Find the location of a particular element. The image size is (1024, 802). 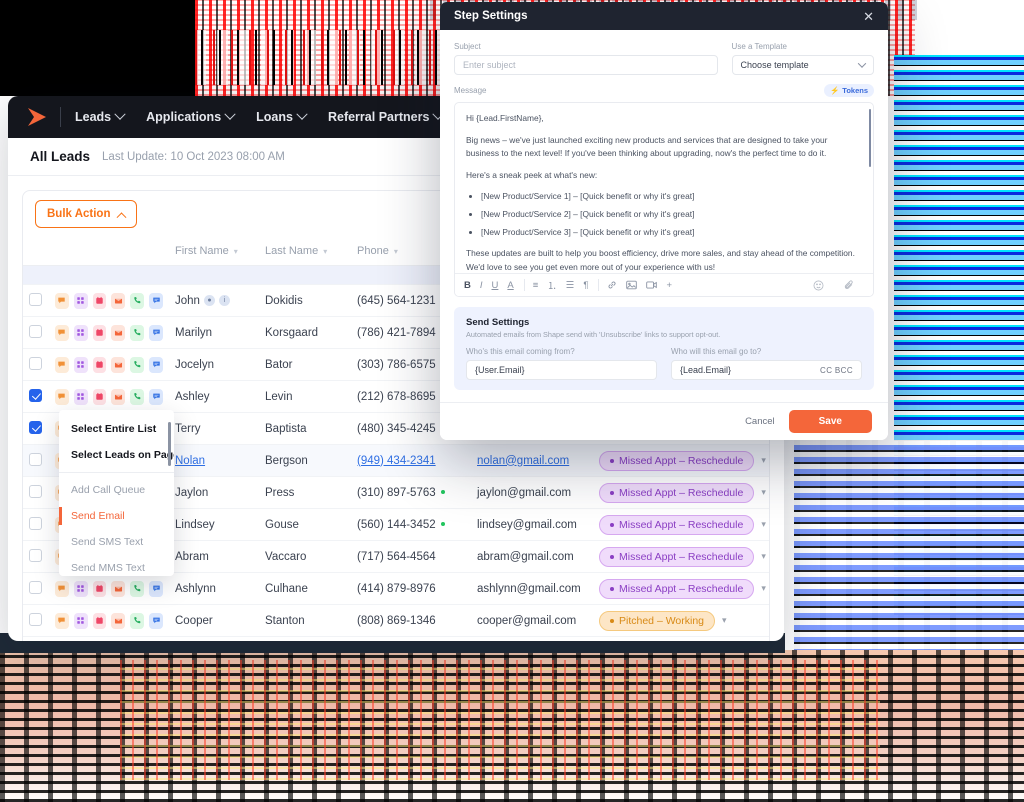

col-select is located at coordinates (36, 251).